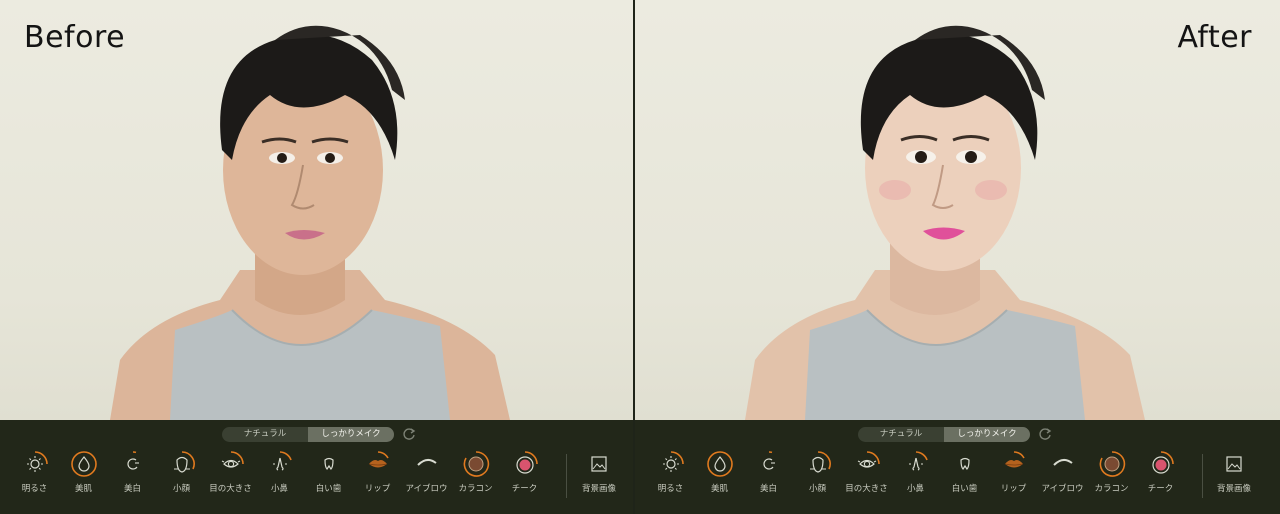 This screenshot has width=1280, height=514. What do you see at coordinates (75, 37) in the screenshot?
I see `before-label: Before` at bounding box center [75, 37].